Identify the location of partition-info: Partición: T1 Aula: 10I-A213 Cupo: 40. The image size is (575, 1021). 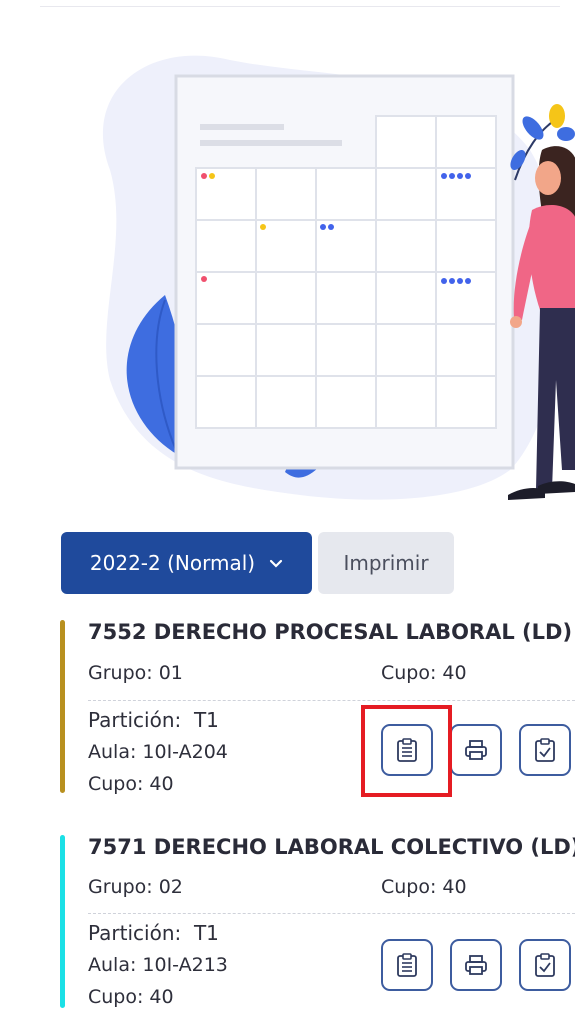
(158, 965).